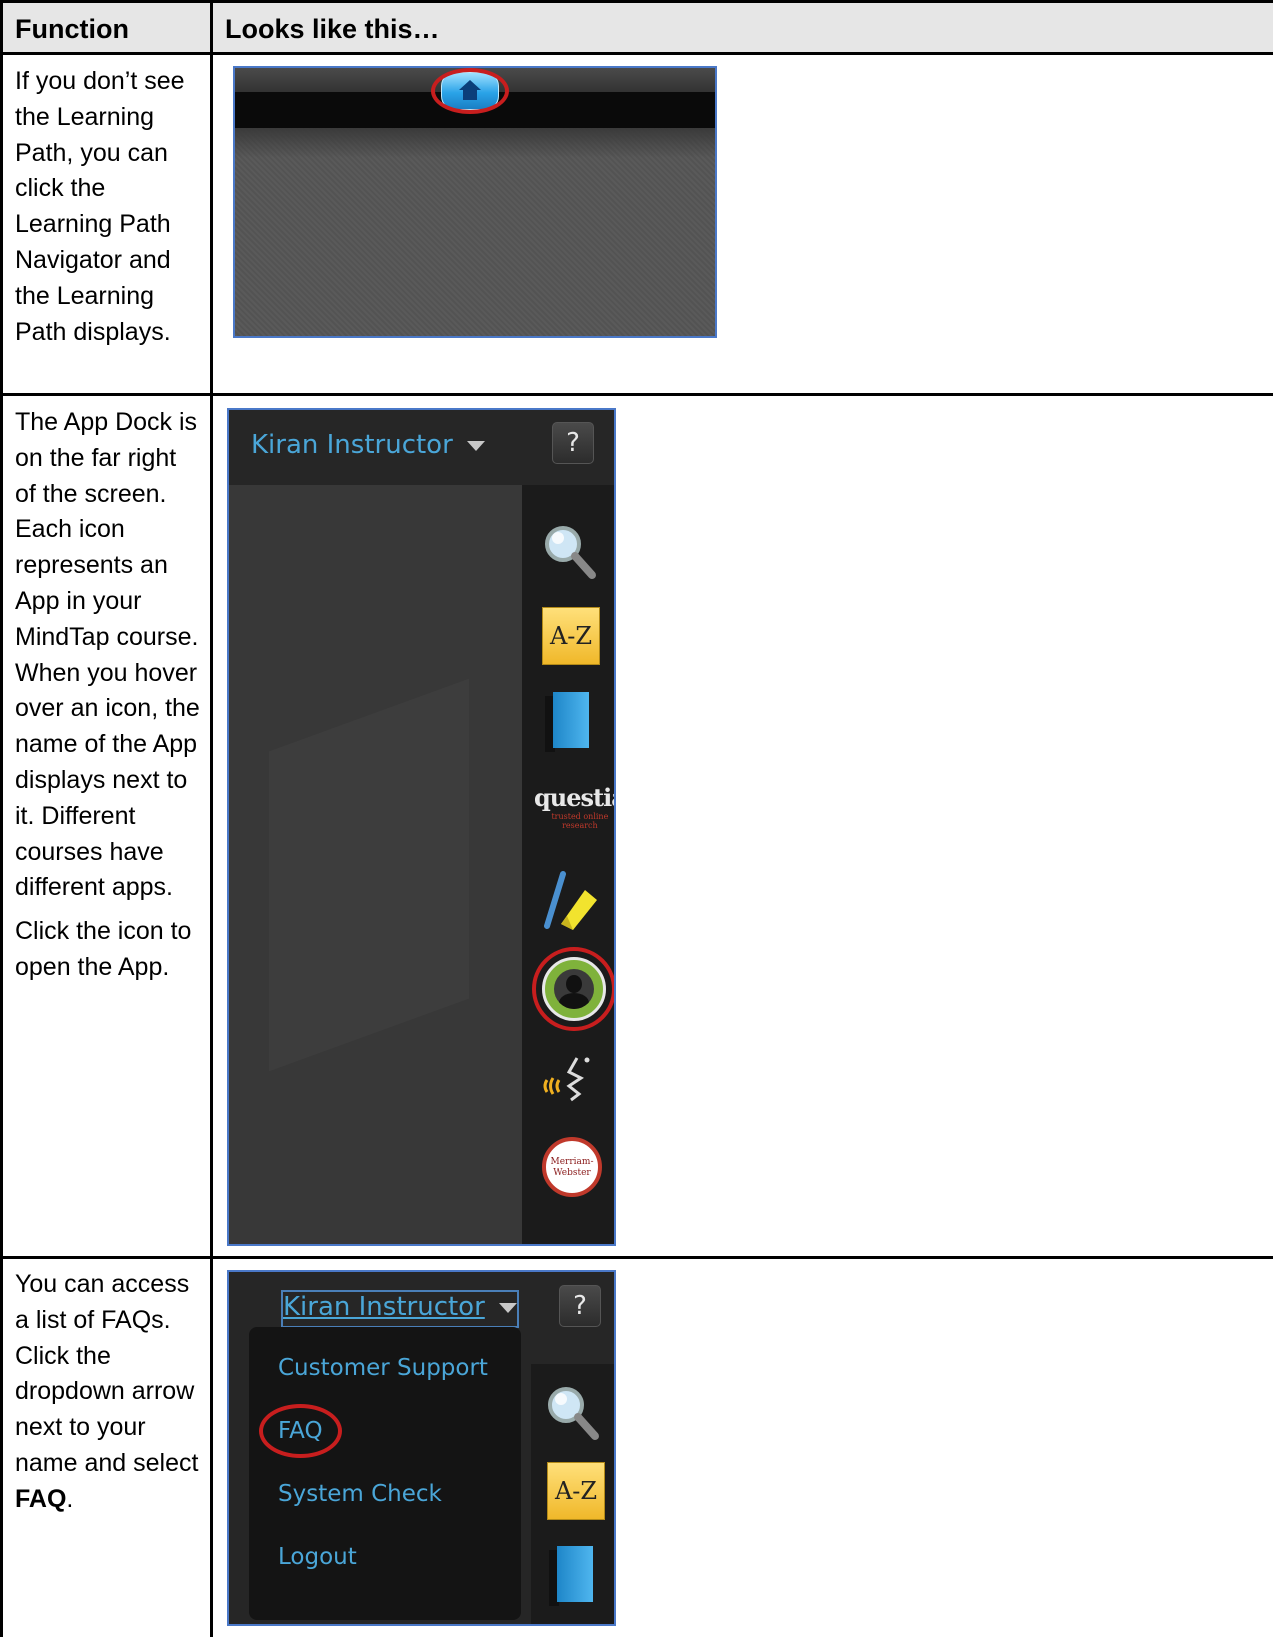 This screenshot has width=1273, height=1637. I want to click on background-shape, so click(369, 875).